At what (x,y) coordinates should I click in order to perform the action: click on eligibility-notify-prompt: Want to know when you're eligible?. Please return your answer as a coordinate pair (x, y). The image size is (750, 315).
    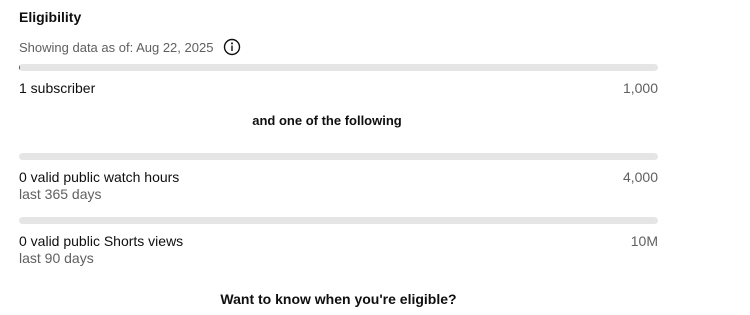
    Looking at the image, I should click on (338, 299).